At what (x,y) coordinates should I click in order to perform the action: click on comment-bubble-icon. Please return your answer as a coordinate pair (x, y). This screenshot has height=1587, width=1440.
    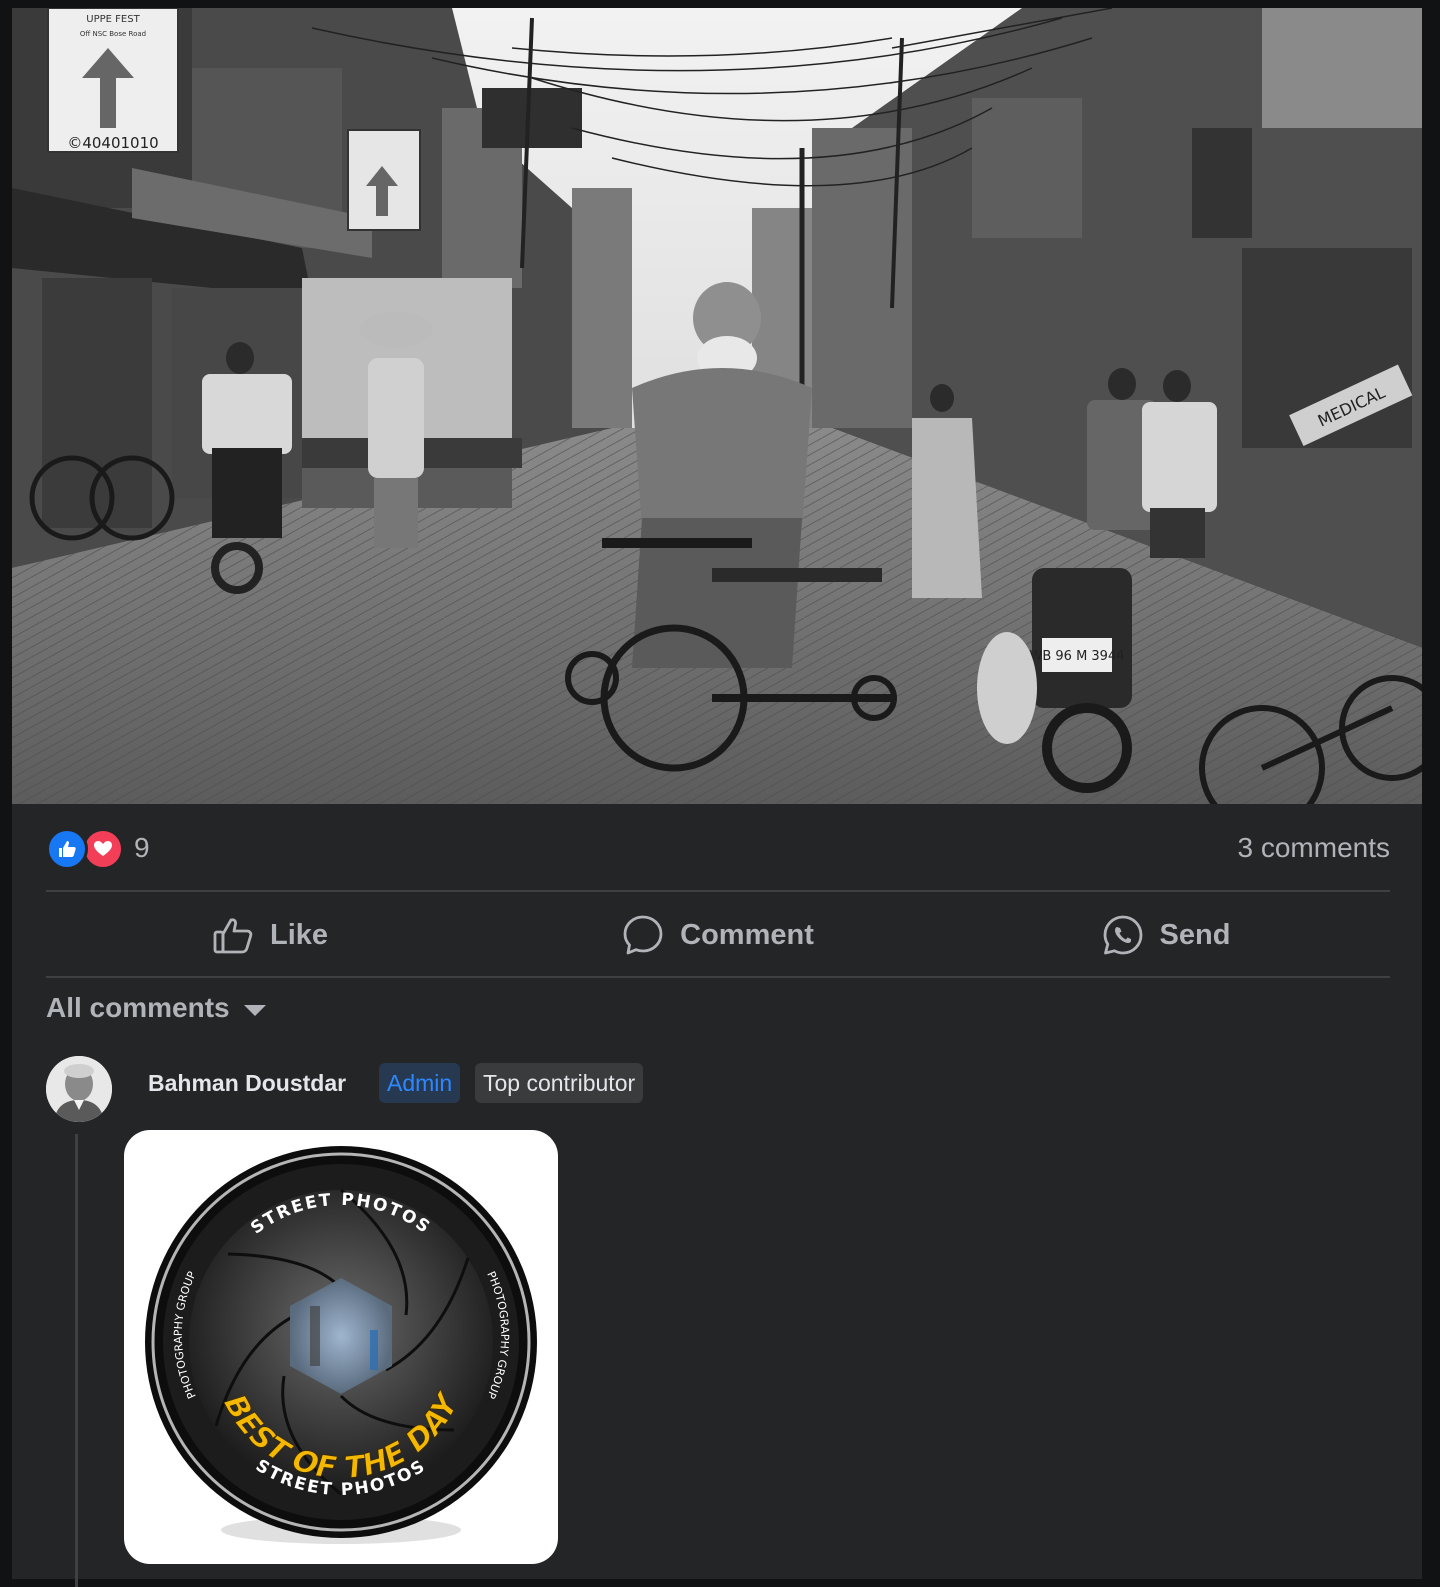
    Looking at the image, I should click on (643, 935).